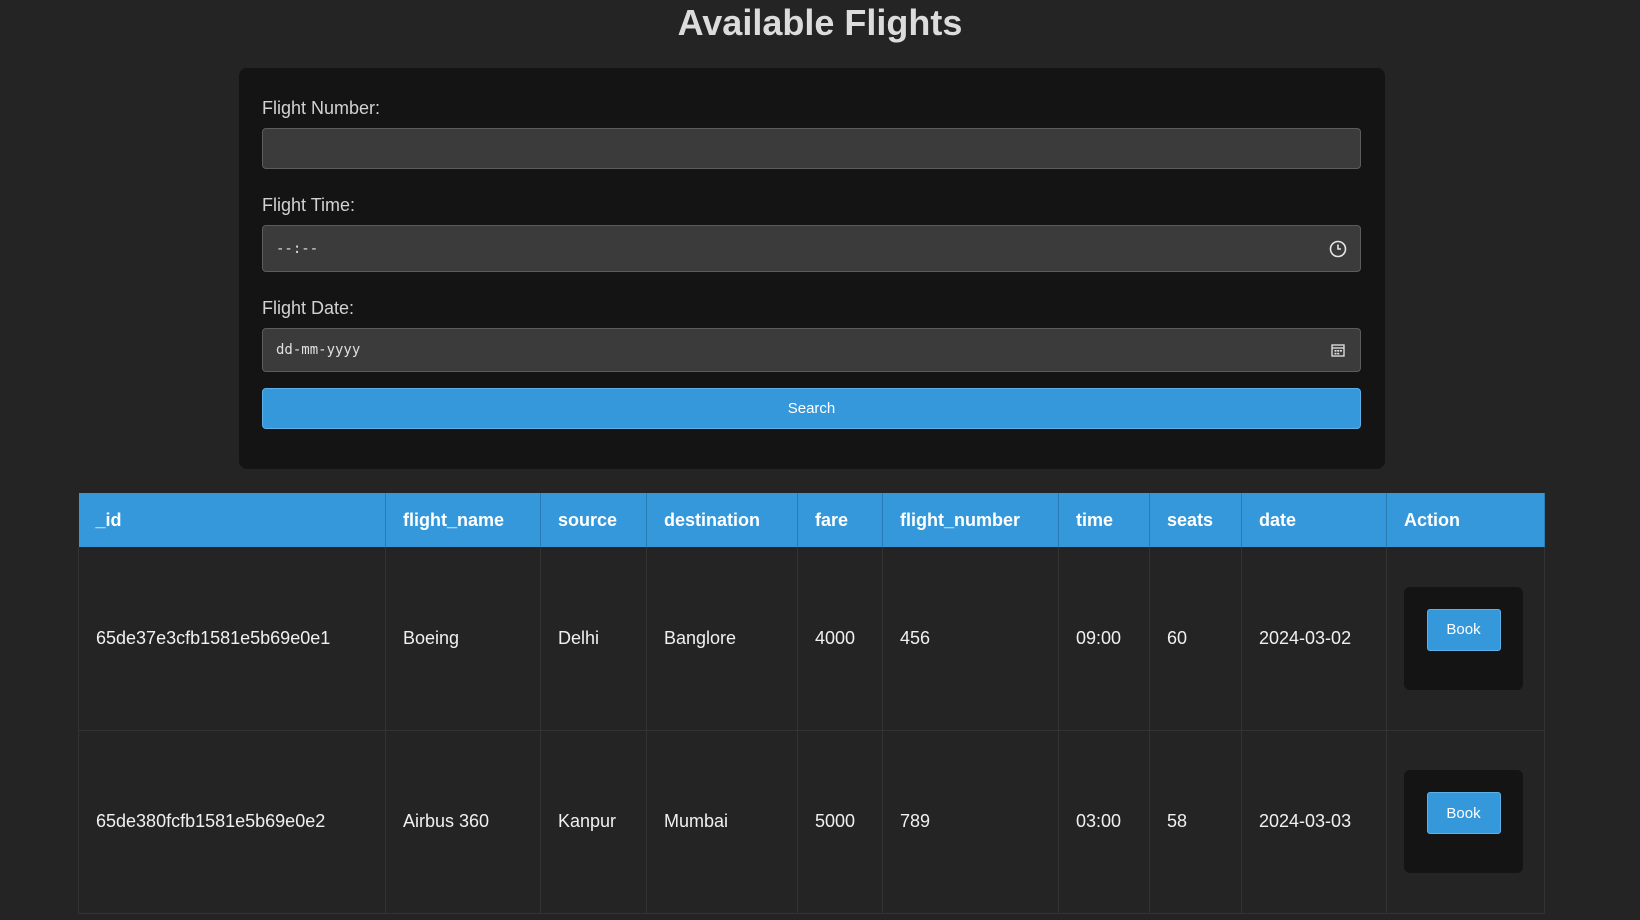  Describe the element at coordinates (463, 520) in the screenshot. I see `column-header-flight-name: flight_name` at that location.